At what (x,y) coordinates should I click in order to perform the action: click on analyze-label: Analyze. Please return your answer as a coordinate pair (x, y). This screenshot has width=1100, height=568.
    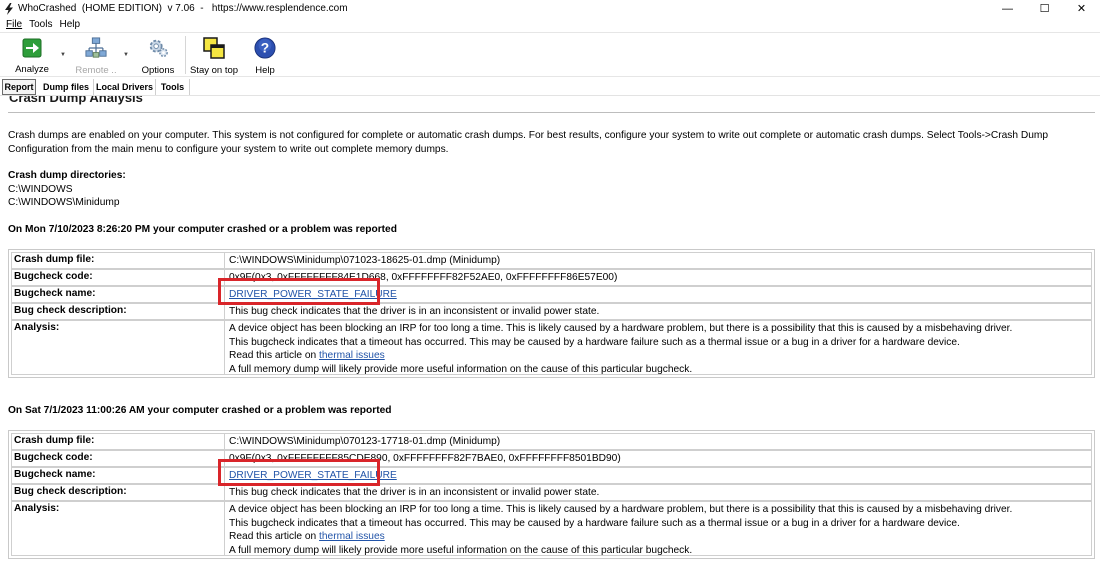
    Looking at the image, I should click on (32, 69).